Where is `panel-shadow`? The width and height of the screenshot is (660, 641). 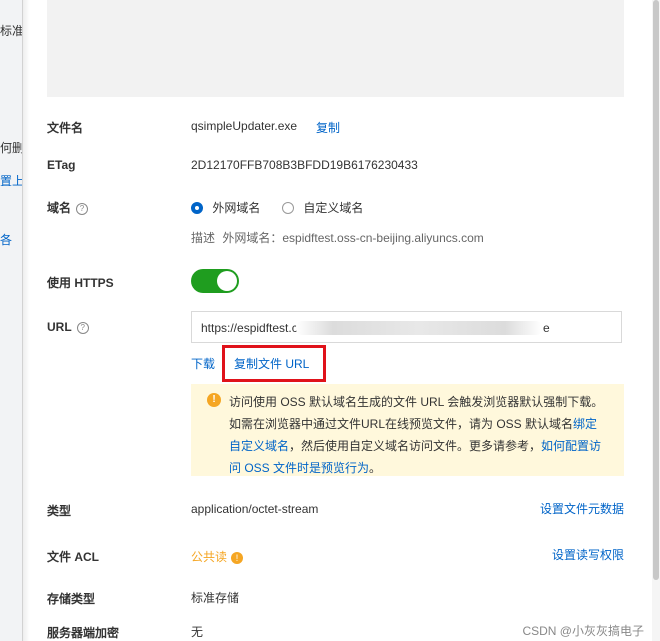 panel-shadow is located at coordinates (26, 320).